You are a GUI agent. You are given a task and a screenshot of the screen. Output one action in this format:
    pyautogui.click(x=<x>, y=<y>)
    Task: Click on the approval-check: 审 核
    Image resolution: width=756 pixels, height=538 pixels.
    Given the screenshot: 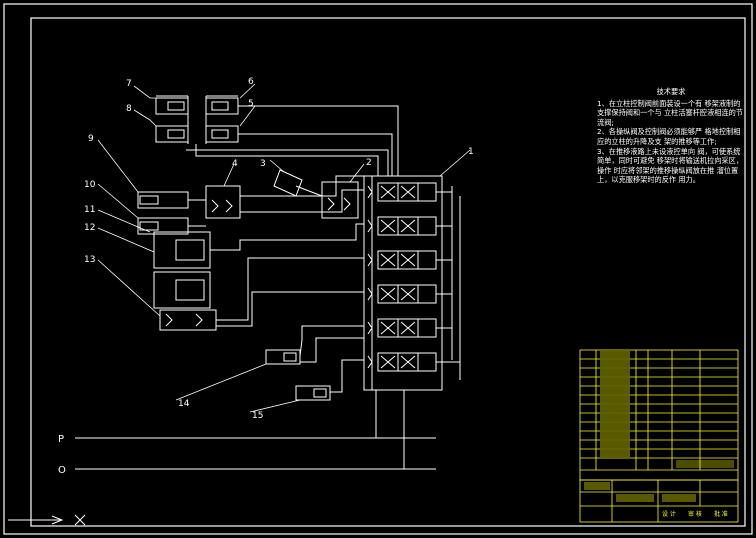 What is the action you would take?
    pyautogui.click(x=695, y=514)
    